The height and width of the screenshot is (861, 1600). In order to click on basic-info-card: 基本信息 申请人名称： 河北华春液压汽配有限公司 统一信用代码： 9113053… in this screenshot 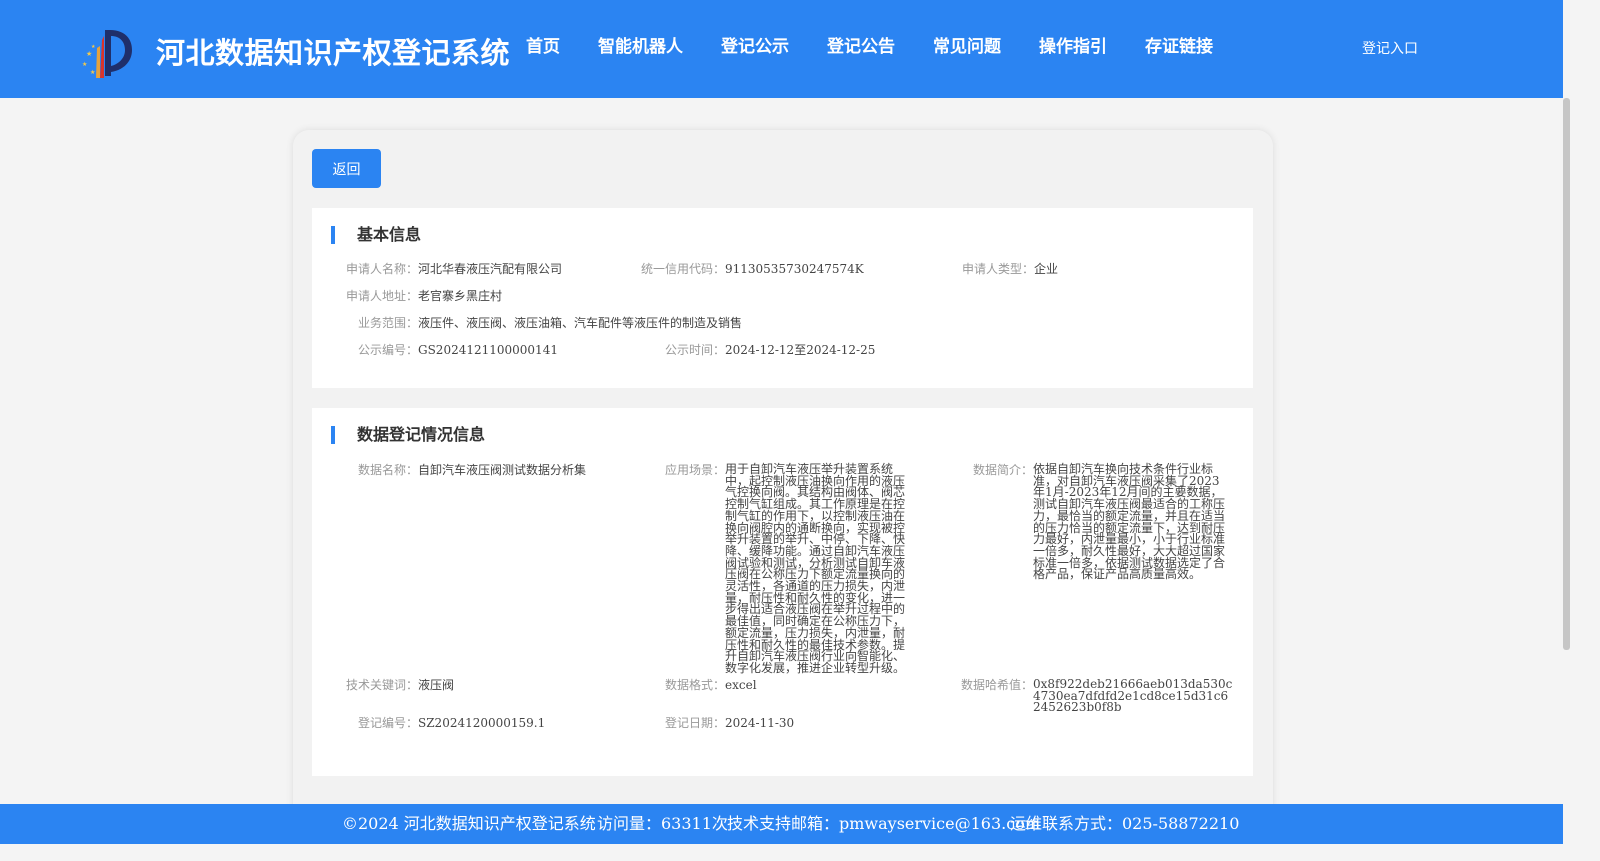, I will do `click(782, 298)`.